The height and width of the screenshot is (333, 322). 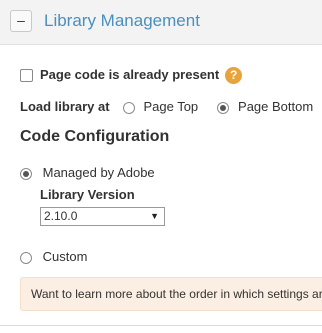 I want to click on page-code-row: Page code is already present?, so click(x=131, y=76).